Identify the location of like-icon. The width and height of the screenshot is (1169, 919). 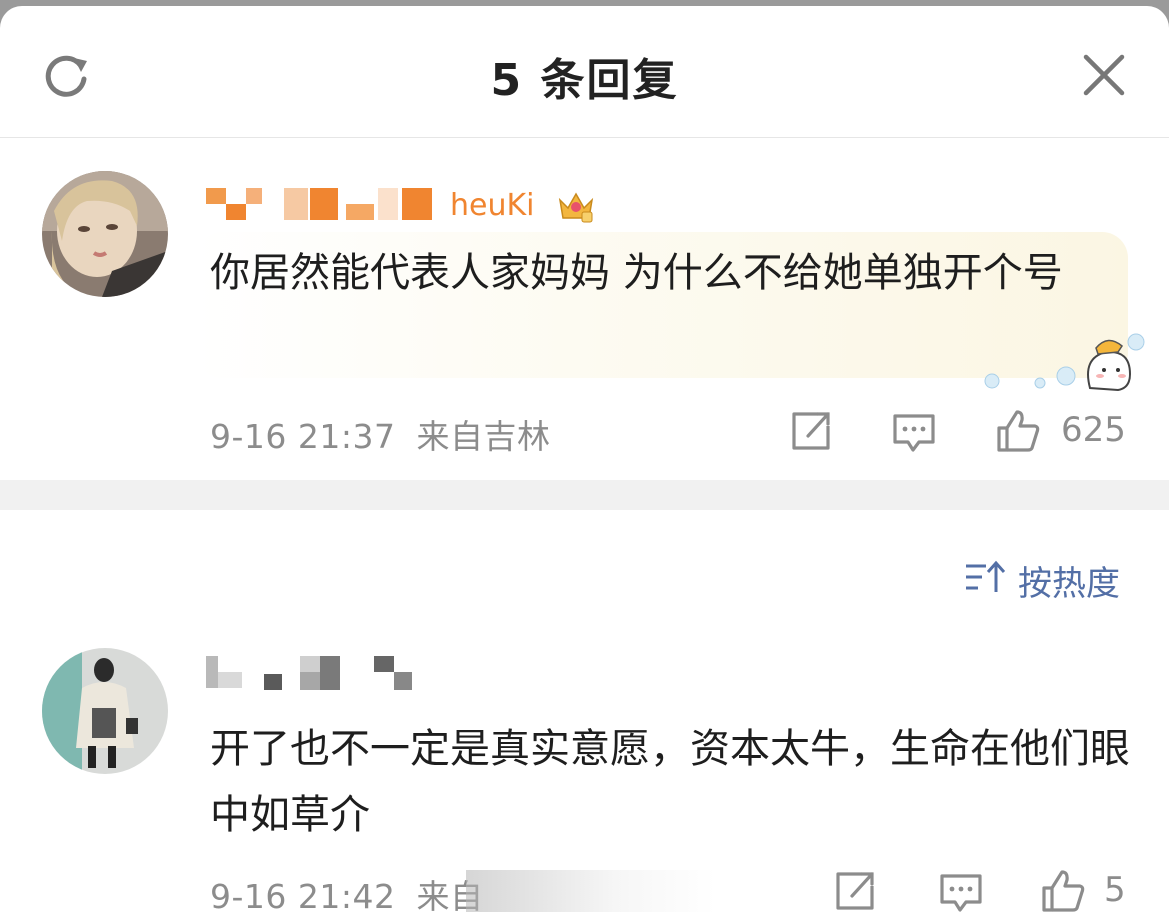
(1018, 431).